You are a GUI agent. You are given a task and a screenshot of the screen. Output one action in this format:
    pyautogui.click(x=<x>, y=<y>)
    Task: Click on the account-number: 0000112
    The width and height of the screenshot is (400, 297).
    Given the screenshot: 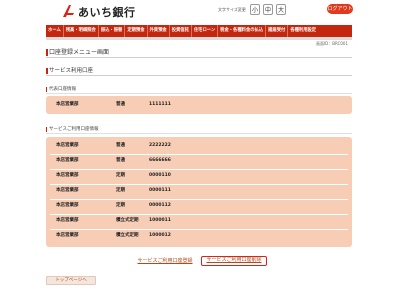 What is the action you would take?
    pyautogui.click(x=160, y=205)
    